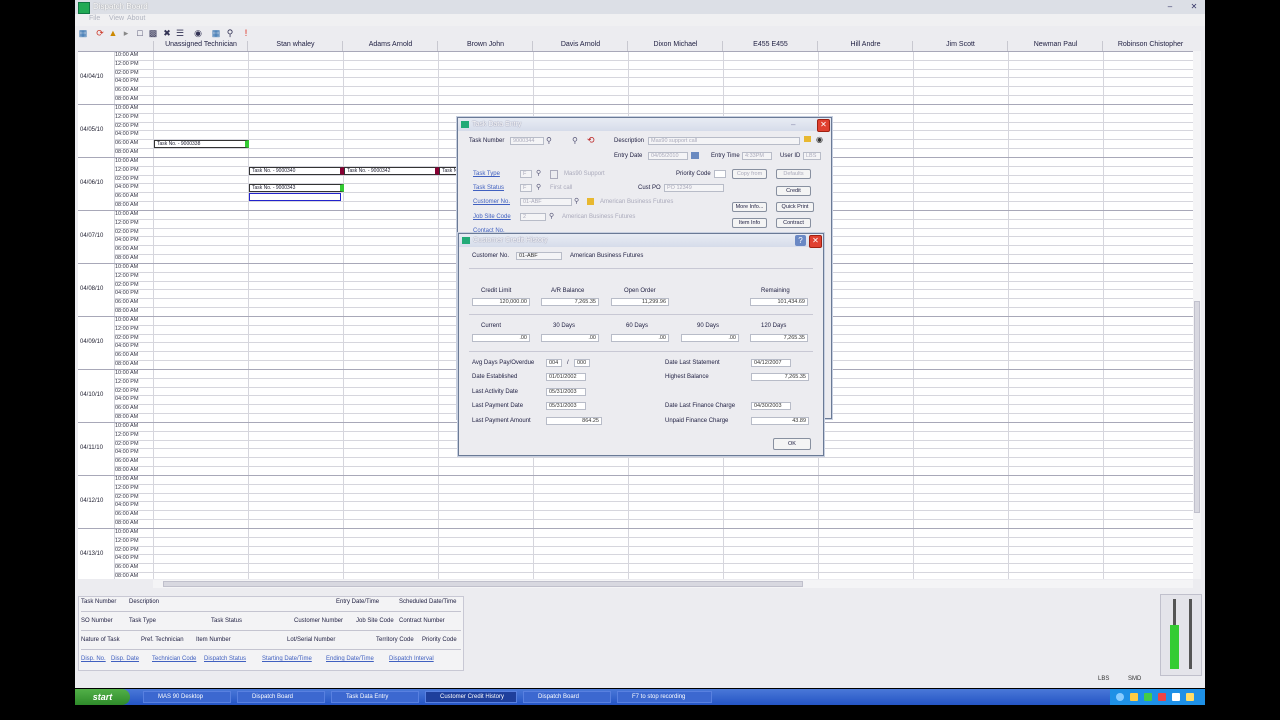  Describe the element at coordinates (668, 156) in the screenshot. I see `entry-date-field: 04/05/2010` at that location.